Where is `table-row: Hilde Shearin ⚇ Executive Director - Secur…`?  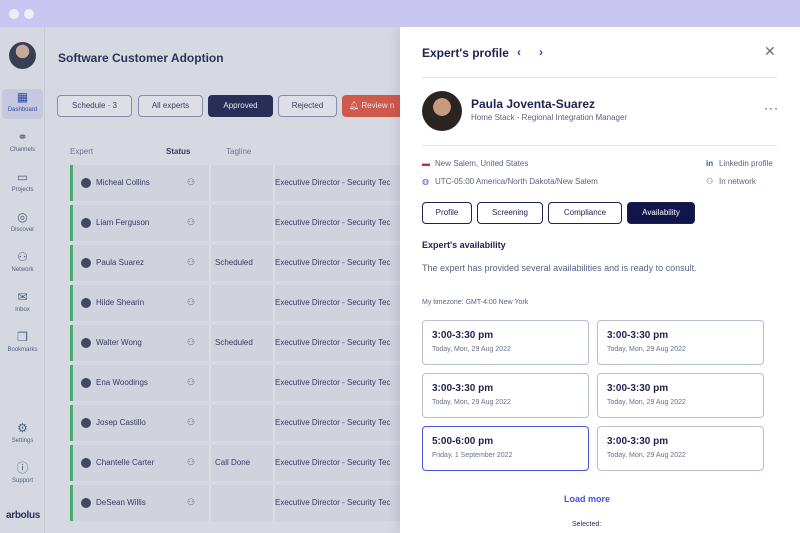 table-row: Hilde Shearin ⚇ Executive Director - Secur… is located at coordinates (235, 303).